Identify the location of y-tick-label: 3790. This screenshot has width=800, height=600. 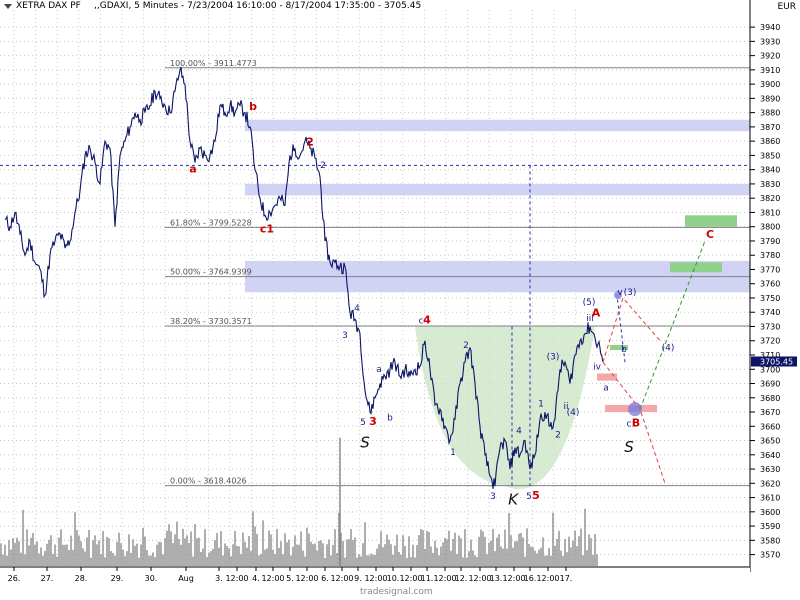
(770, 241).